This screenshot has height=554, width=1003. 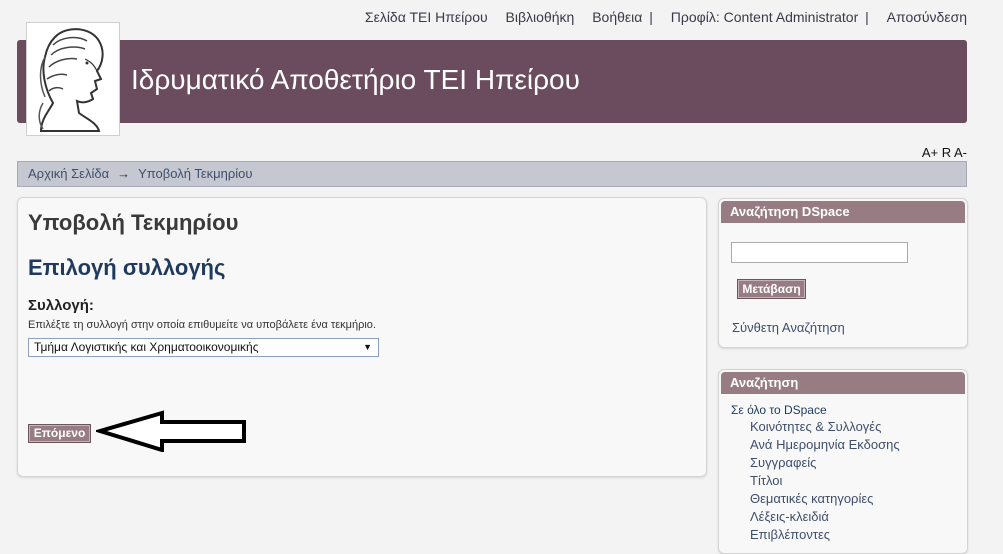 I want to click on browse-item-subjects: Θεματικές κατηγορίες, so click(x=825, y=499).